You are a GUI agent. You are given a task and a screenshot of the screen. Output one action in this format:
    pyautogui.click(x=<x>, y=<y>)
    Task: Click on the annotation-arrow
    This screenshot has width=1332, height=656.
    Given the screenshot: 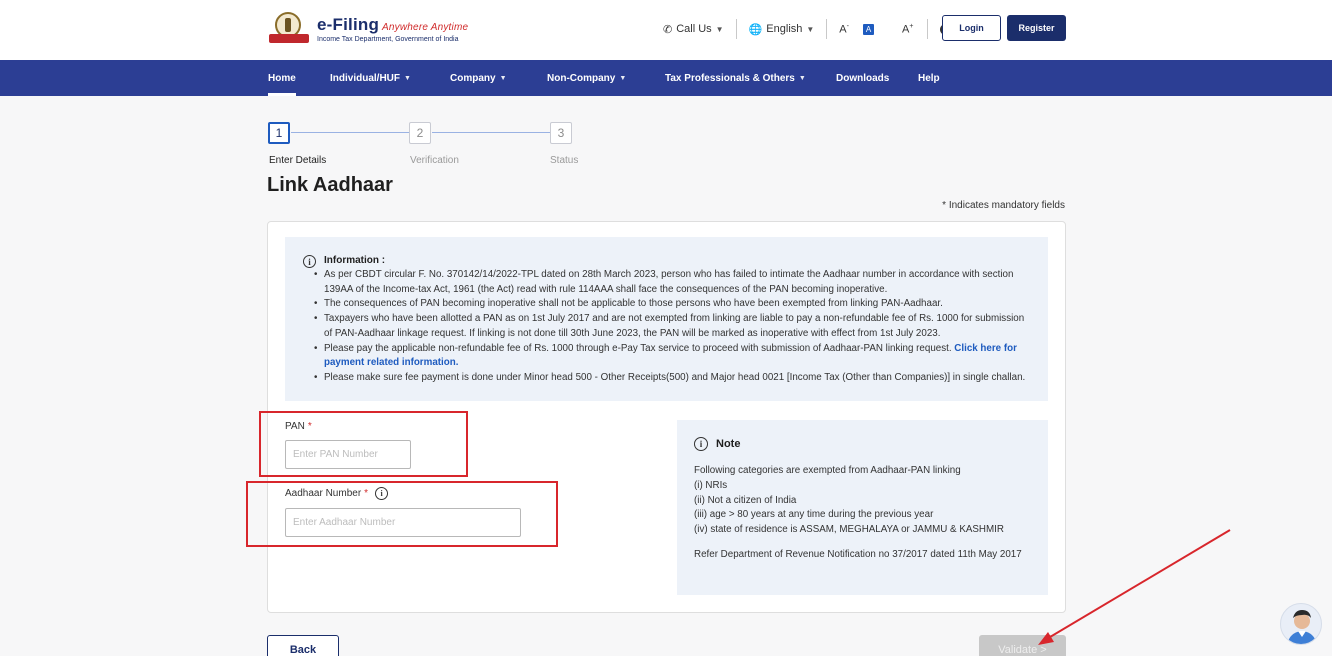 What is the action you would take?
    pyautogui.click(x=1134, y=587)
    